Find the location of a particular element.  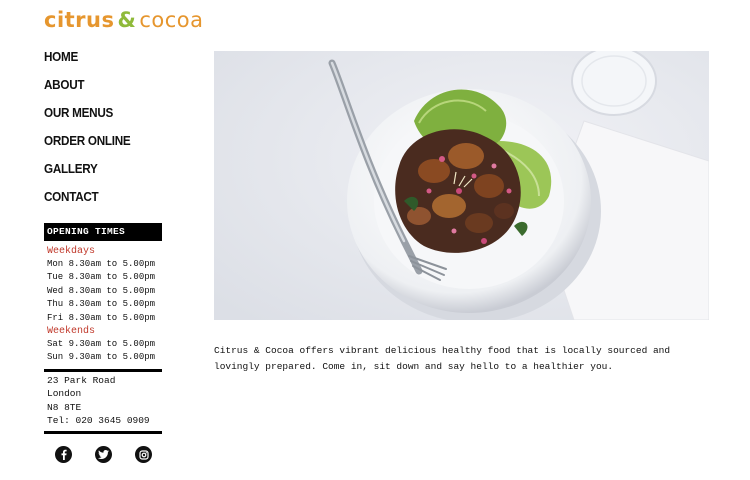

hours-row: Fri 8.30am to 5.00pm is located at coordinates (101, 317).